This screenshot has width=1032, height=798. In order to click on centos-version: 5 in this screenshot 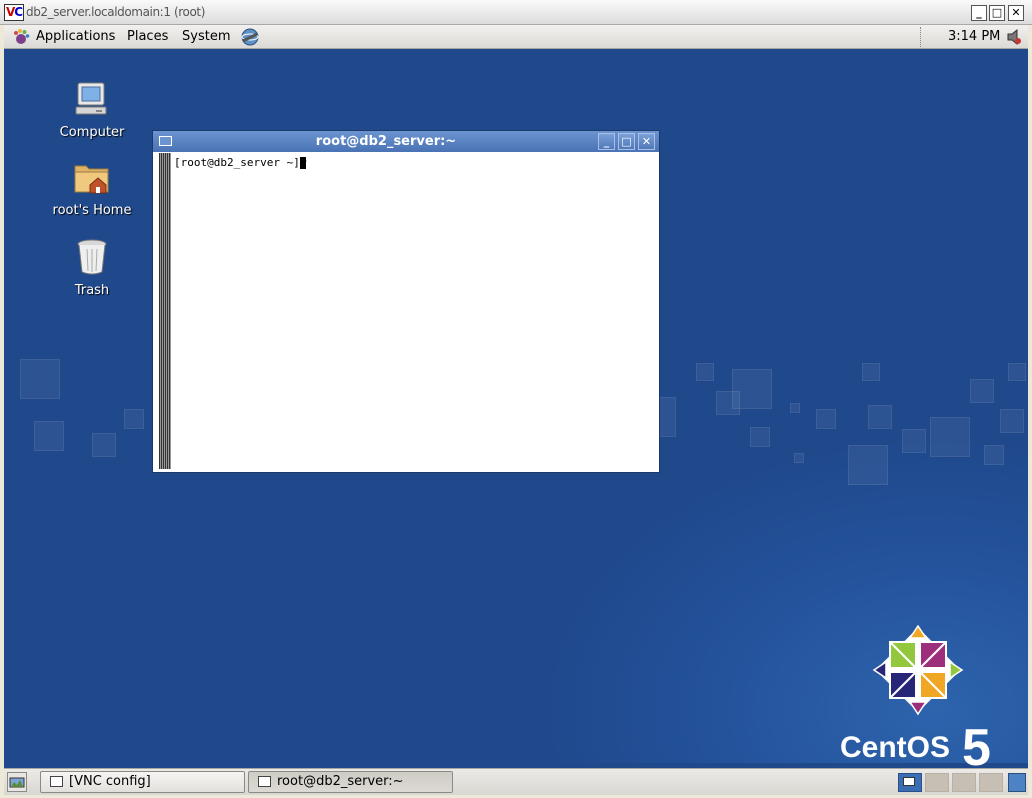, I will do `click(976, 747)`.